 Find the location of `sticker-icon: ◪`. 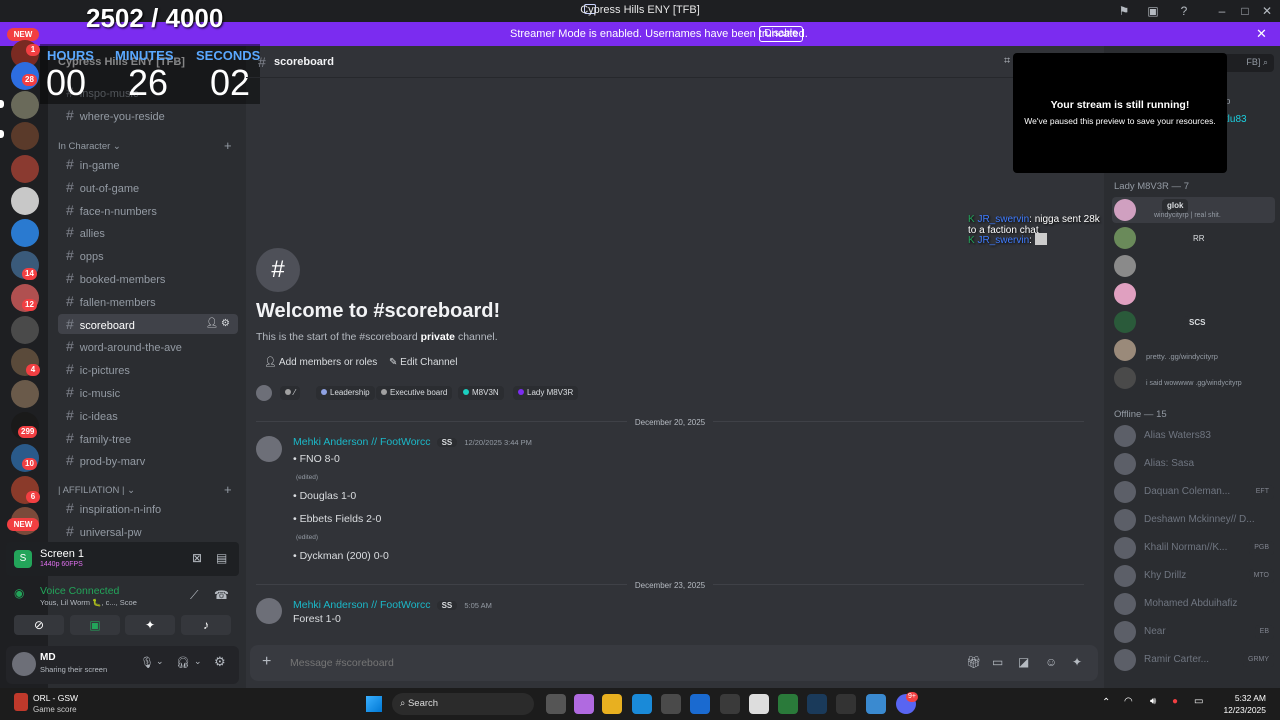

sticker-icon: ◪ is located at coordinates (1023, 662).